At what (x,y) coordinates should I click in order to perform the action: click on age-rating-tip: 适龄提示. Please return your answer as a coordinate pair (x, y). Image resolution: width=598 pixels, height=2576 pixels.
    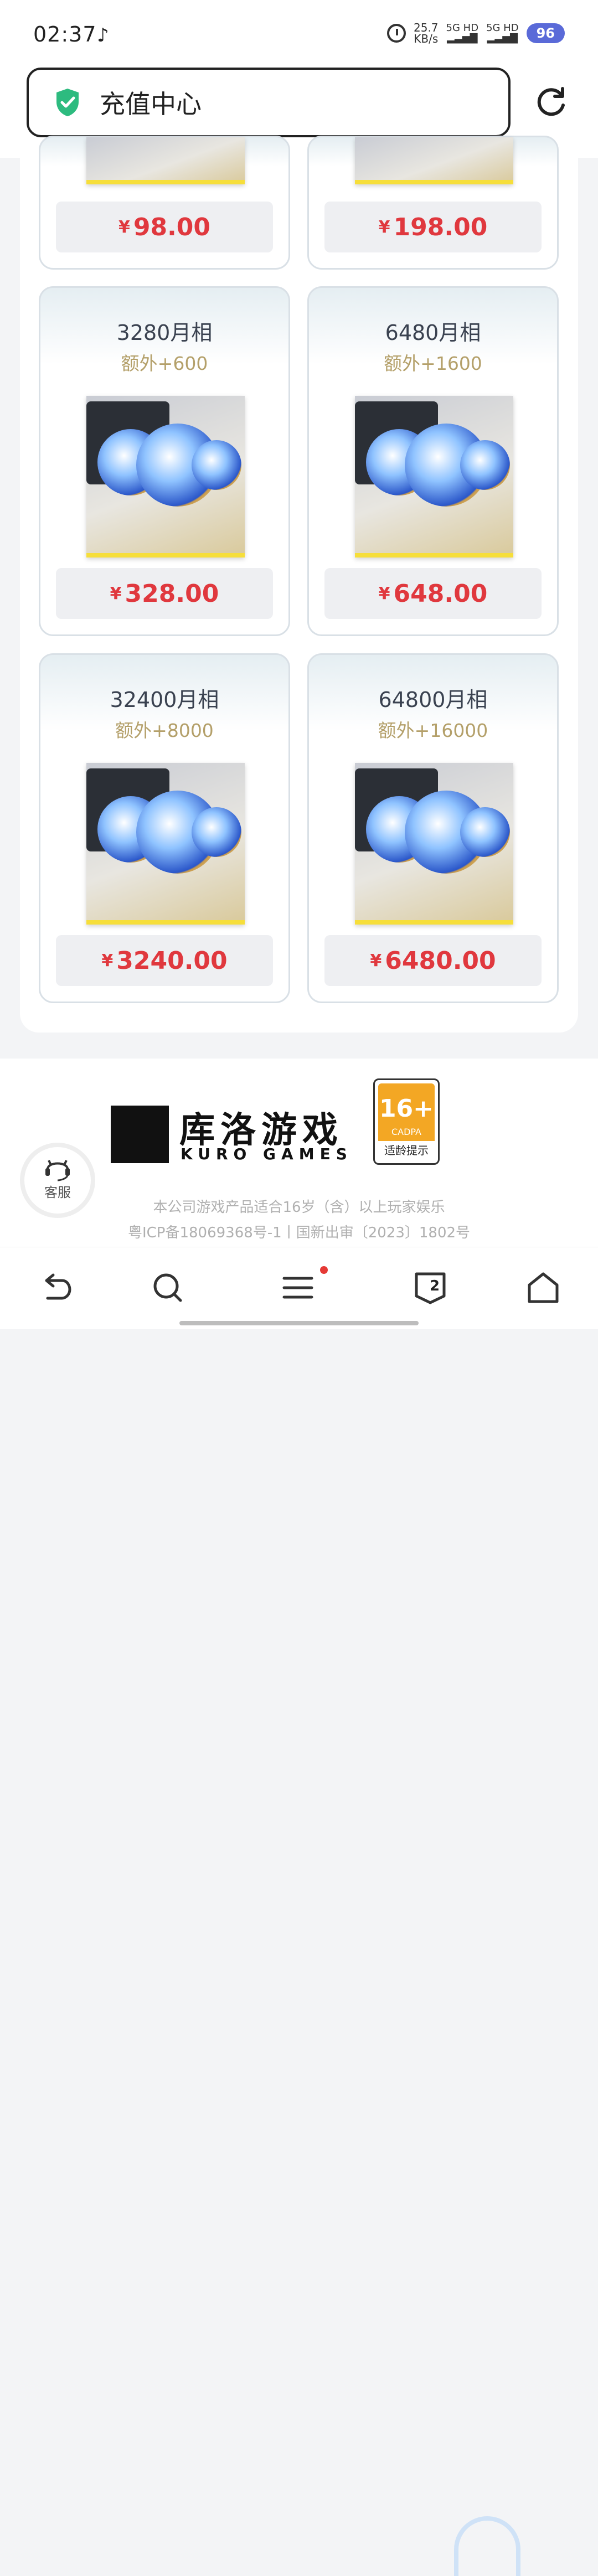
    Looking at the image, I should click on (406, 1150).